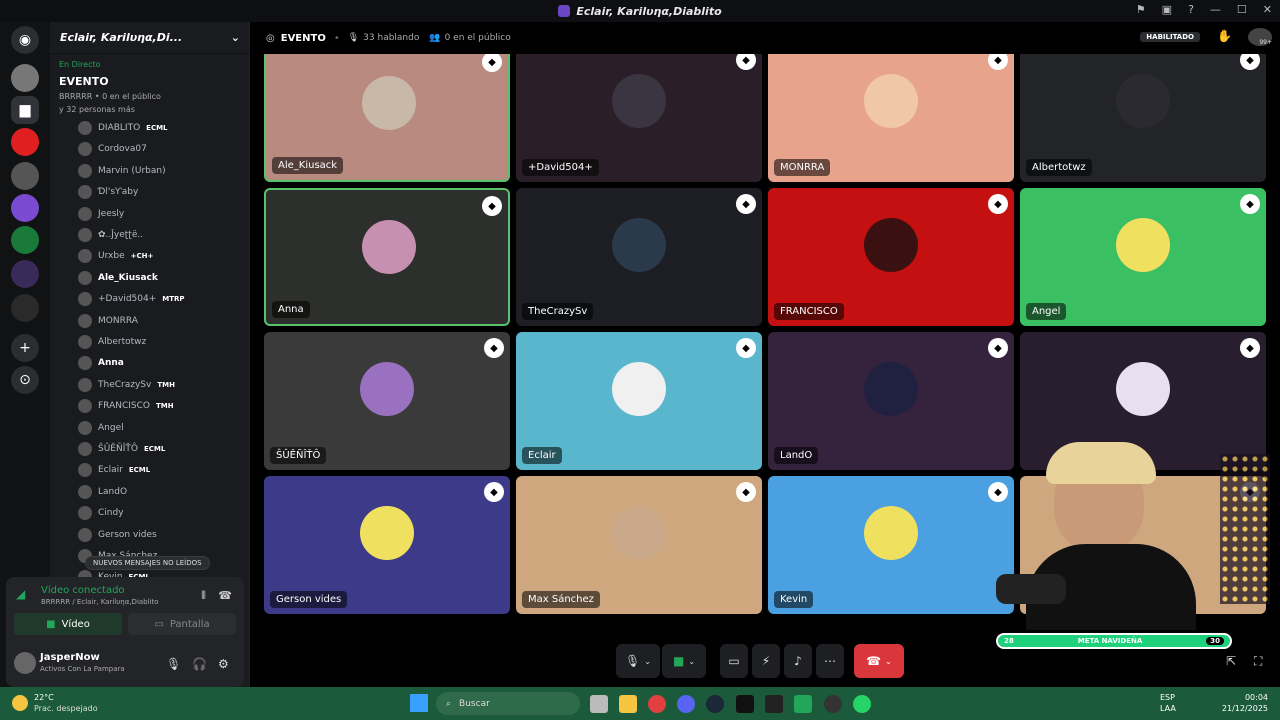 Image resolution: width=1280 pixels, height=720 pixels. Describe the element at coordinates (508, 703) in the screenshot. I see `taskbar-search: ⌕ Buscar` at that location.